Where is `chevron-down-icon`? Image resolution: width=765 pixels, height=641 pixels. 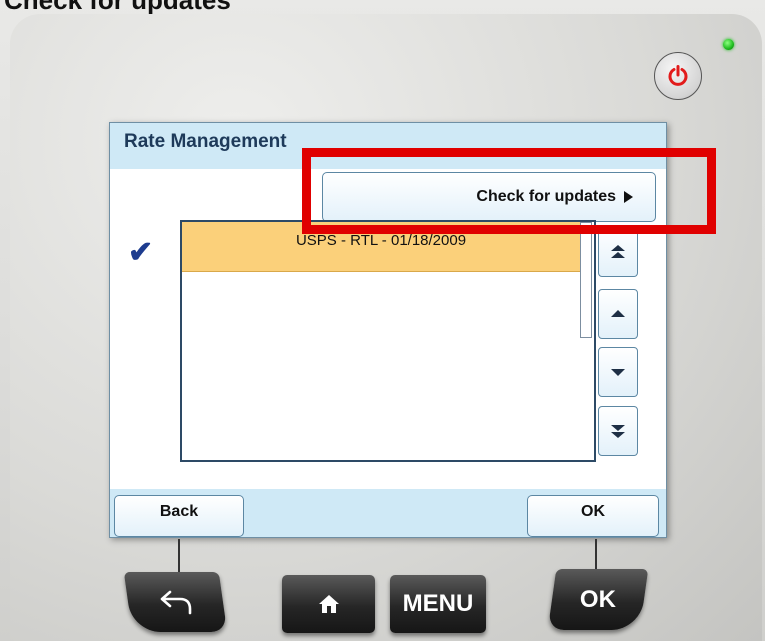 chevron-down-icon is located at coordinates (618, 372).